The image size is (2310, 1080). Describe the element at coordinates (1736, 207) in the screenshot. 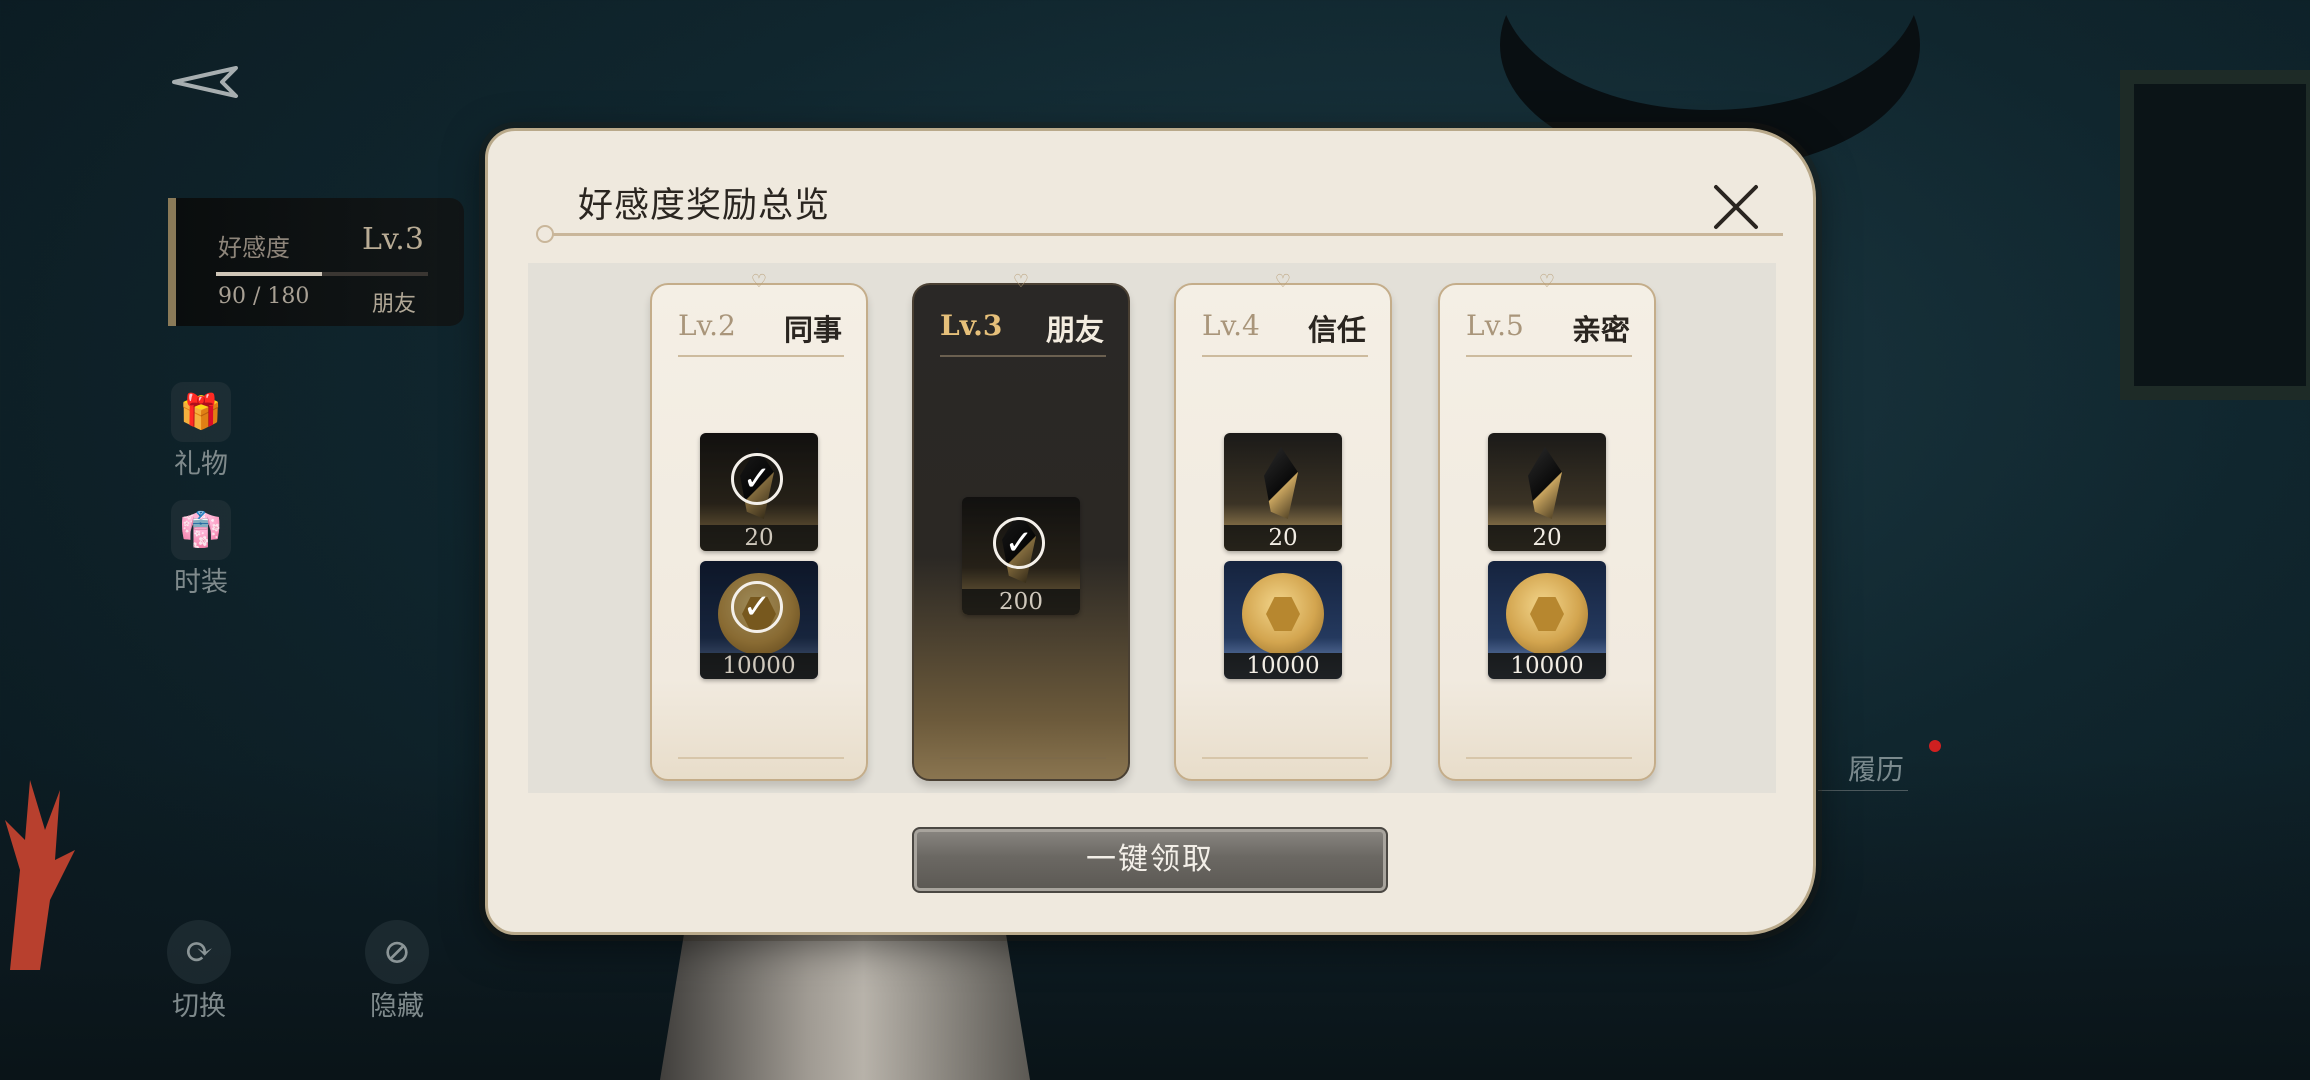

I see `close-icon` at that location.